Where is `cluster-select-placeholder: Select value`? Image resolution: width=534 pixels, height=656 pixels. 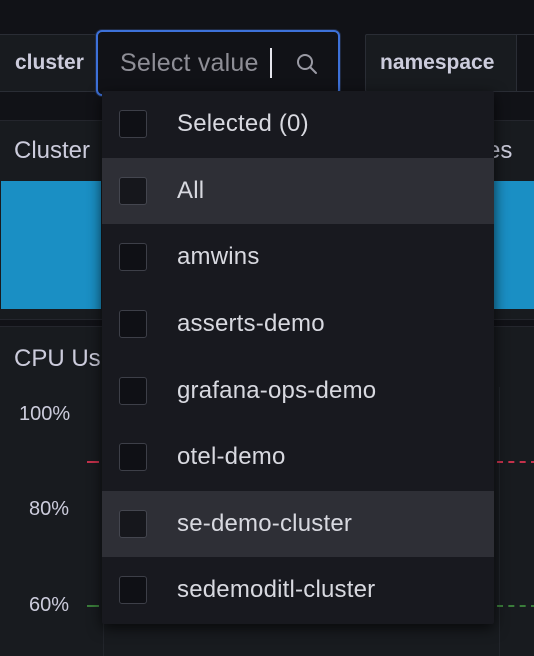
cluster-select-placeholder: Select value is located at coordinates (189, 63).